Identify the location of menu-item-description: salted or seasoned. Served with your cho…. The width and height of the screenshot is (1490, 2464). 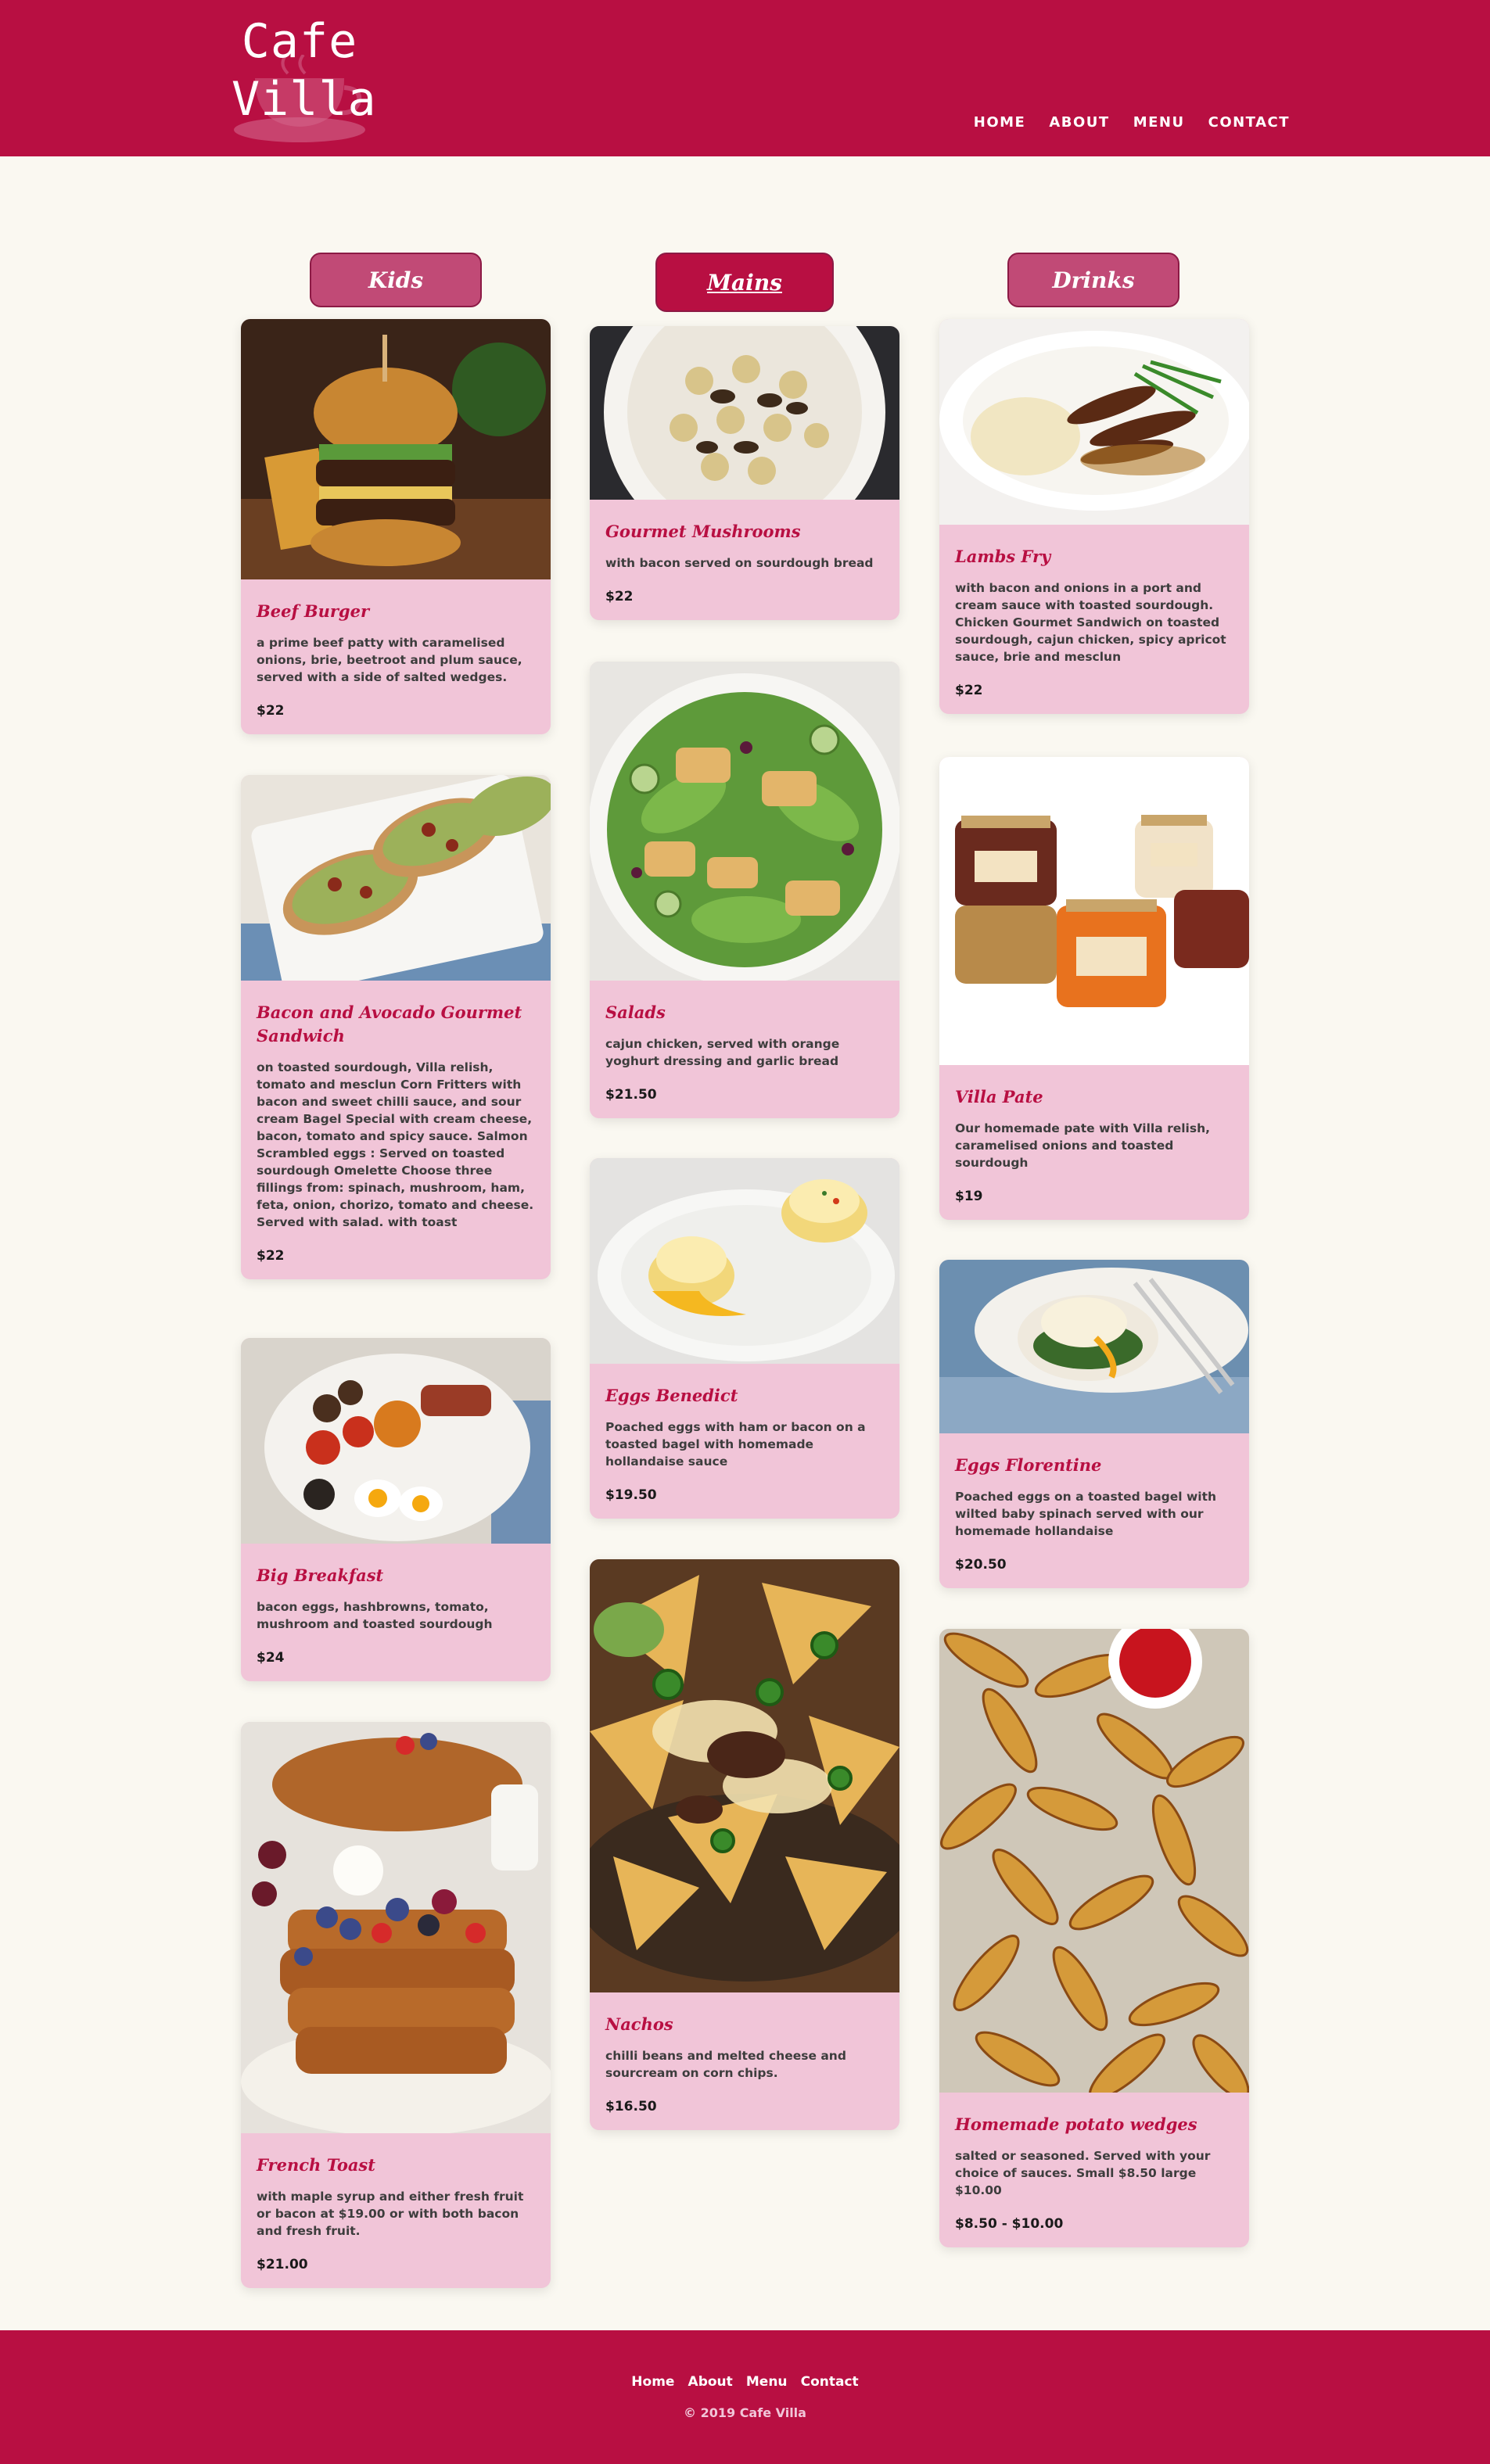
(1083, 2173).